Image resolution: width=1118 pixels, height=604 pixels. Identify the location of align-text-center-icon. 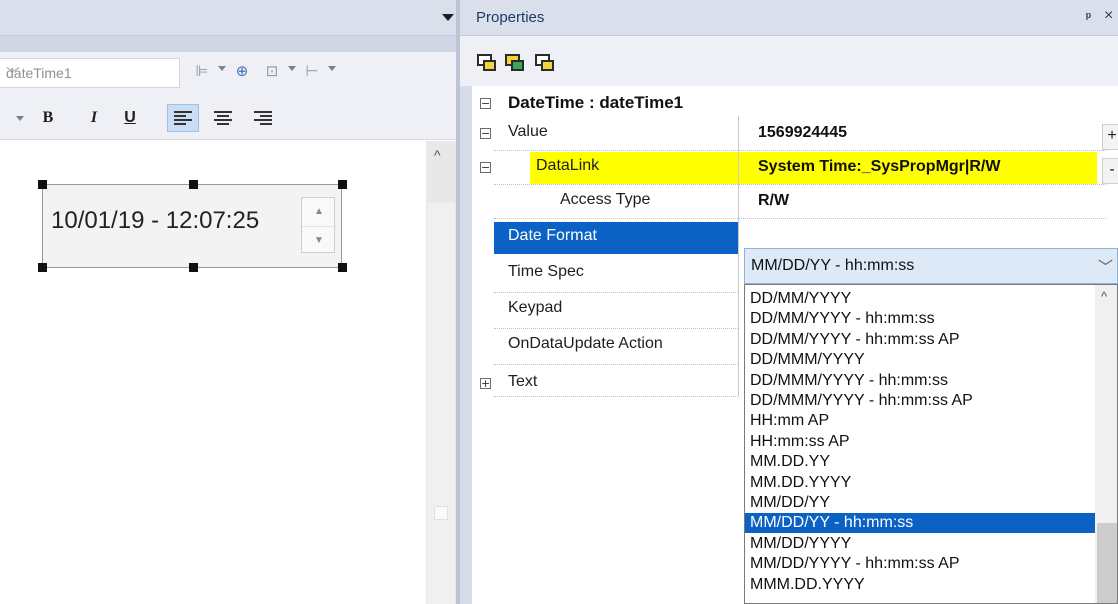
(223, 118).